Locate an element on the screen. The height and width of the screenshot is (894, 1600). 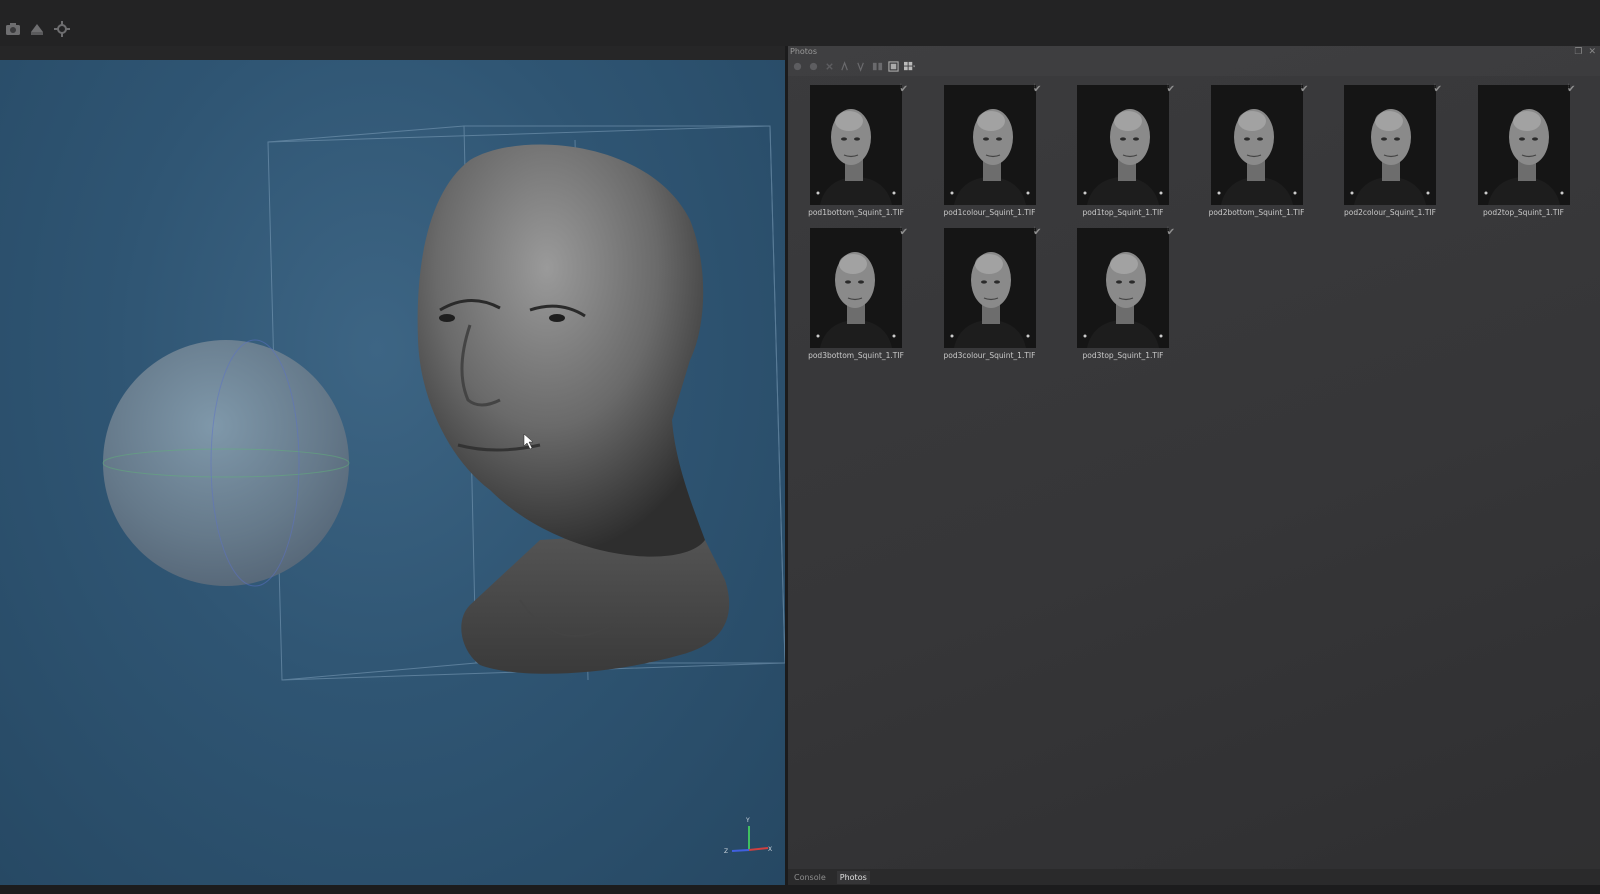
close-panel-icon: ✕ is located at coordinates (1592, 52).